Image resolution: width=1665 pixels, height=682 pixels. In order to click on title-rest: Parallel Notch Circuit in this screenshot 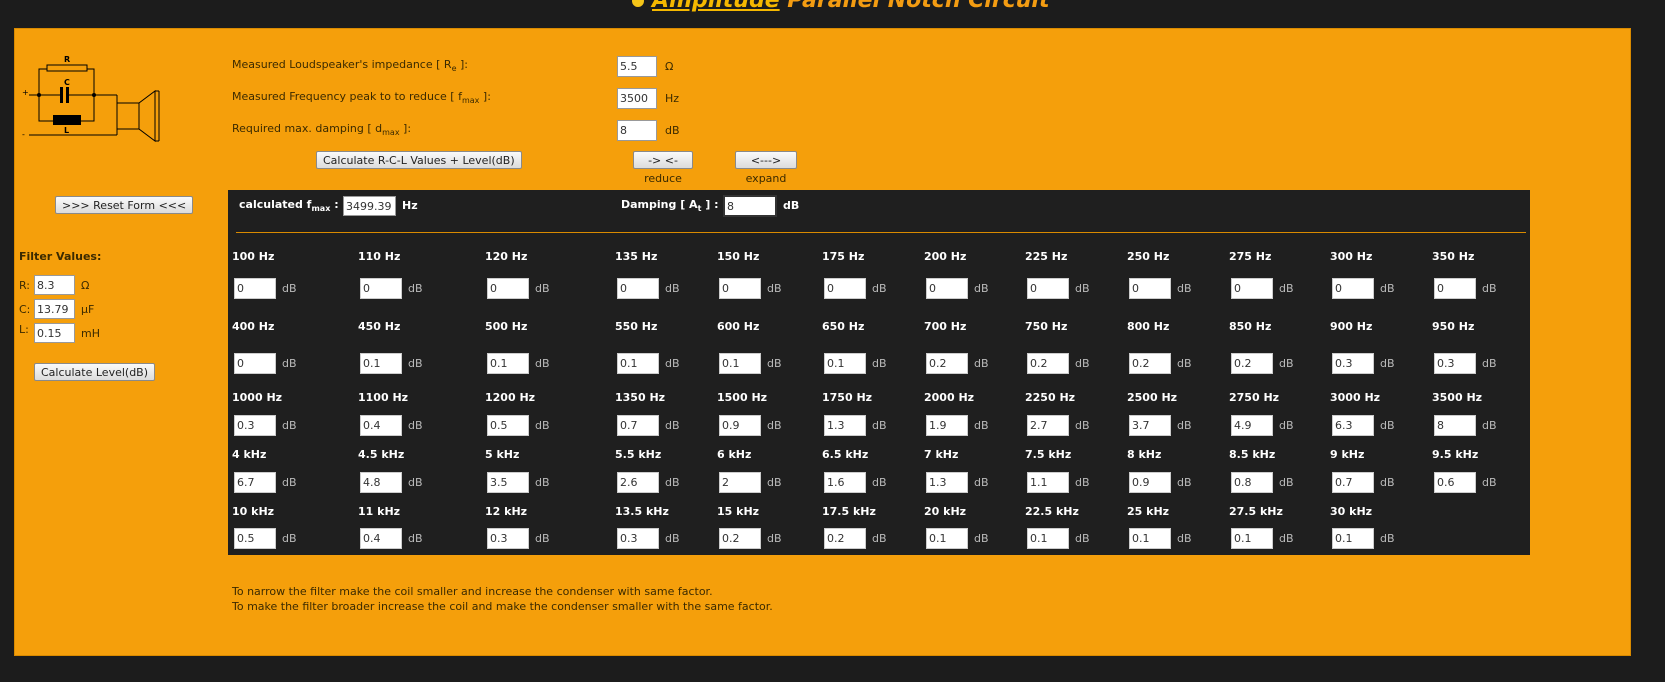, I will do `click(914, 6)`.